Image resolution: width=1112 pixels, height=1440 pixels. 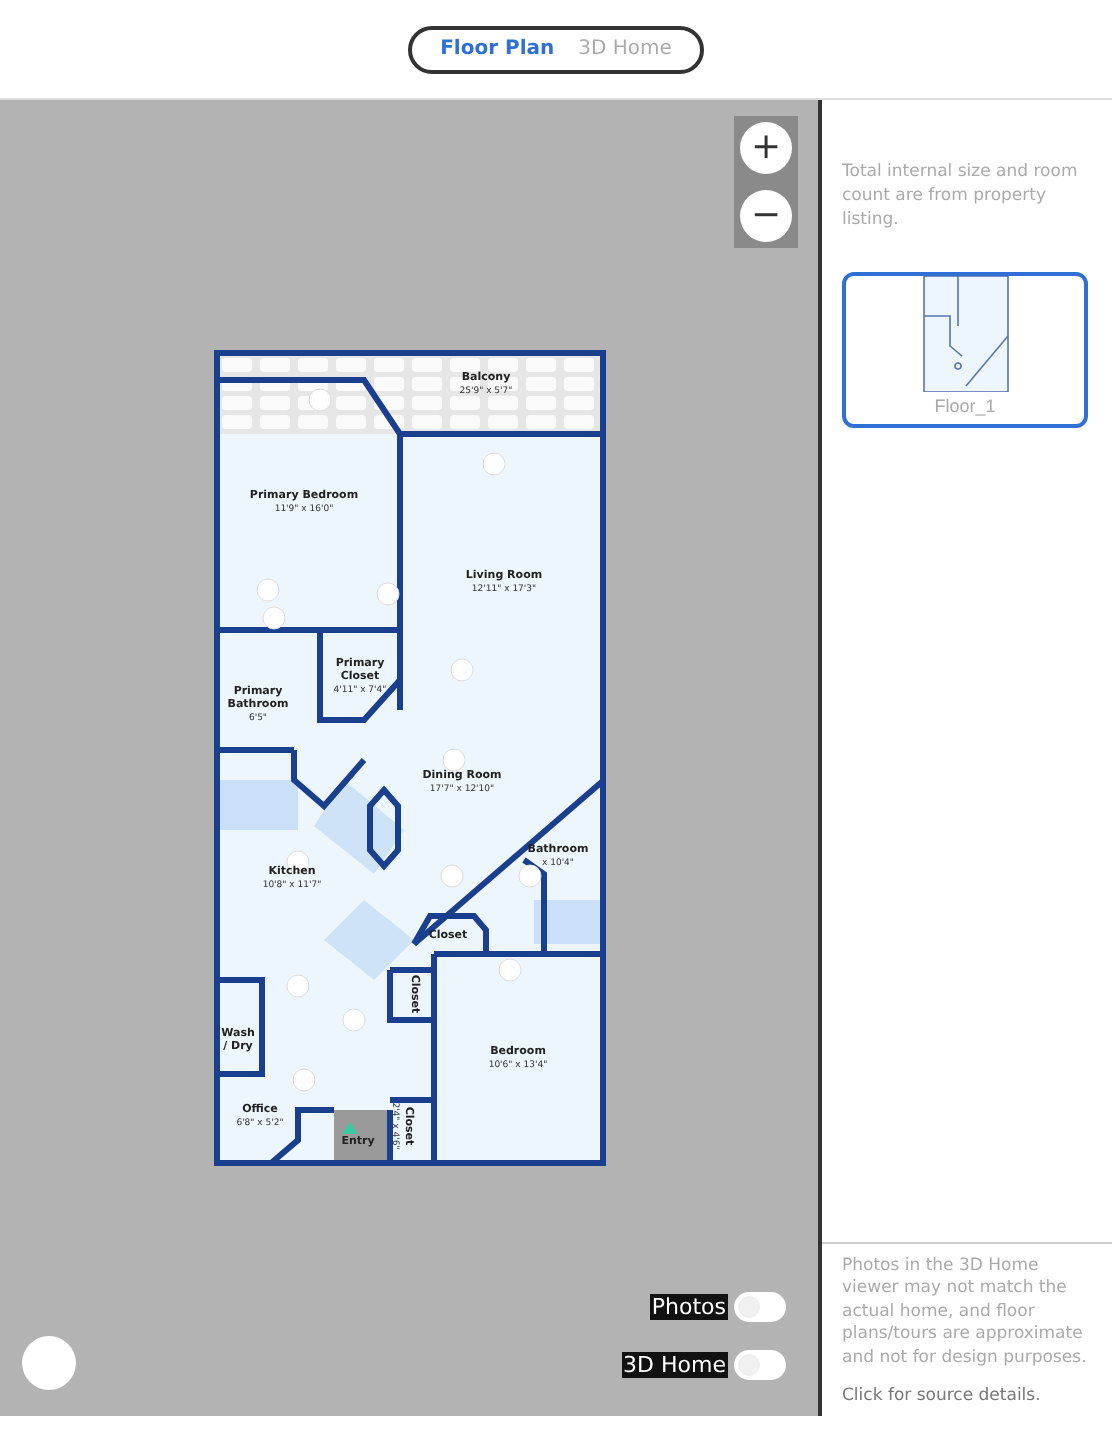 I want to click on toggle-label: 3D Home, so click(x=674, y=1365).